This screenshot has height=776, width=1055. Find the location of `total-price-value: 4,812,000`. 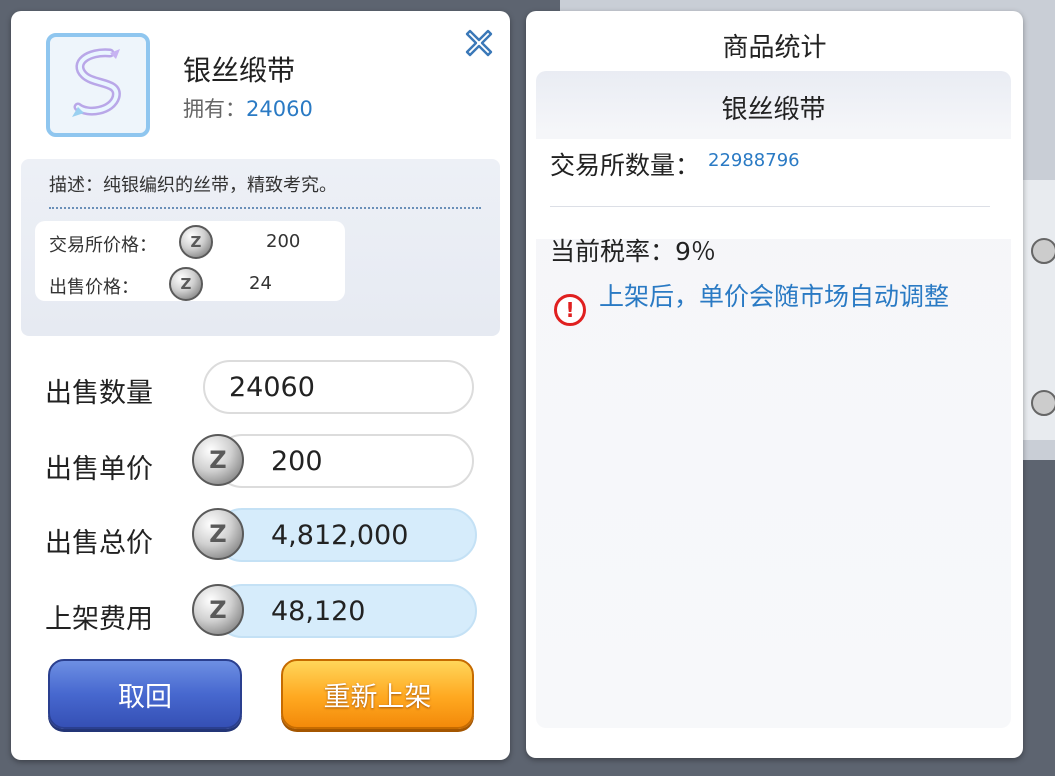

total-price-value: 4,812,000 is located at coordinates (340, 535).